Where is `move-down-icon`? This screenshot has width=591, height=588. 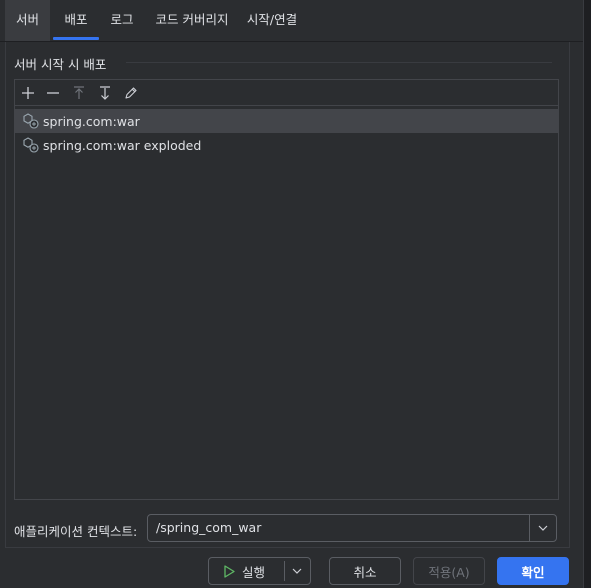
move-down-icon is located at coordinates (105, 93).